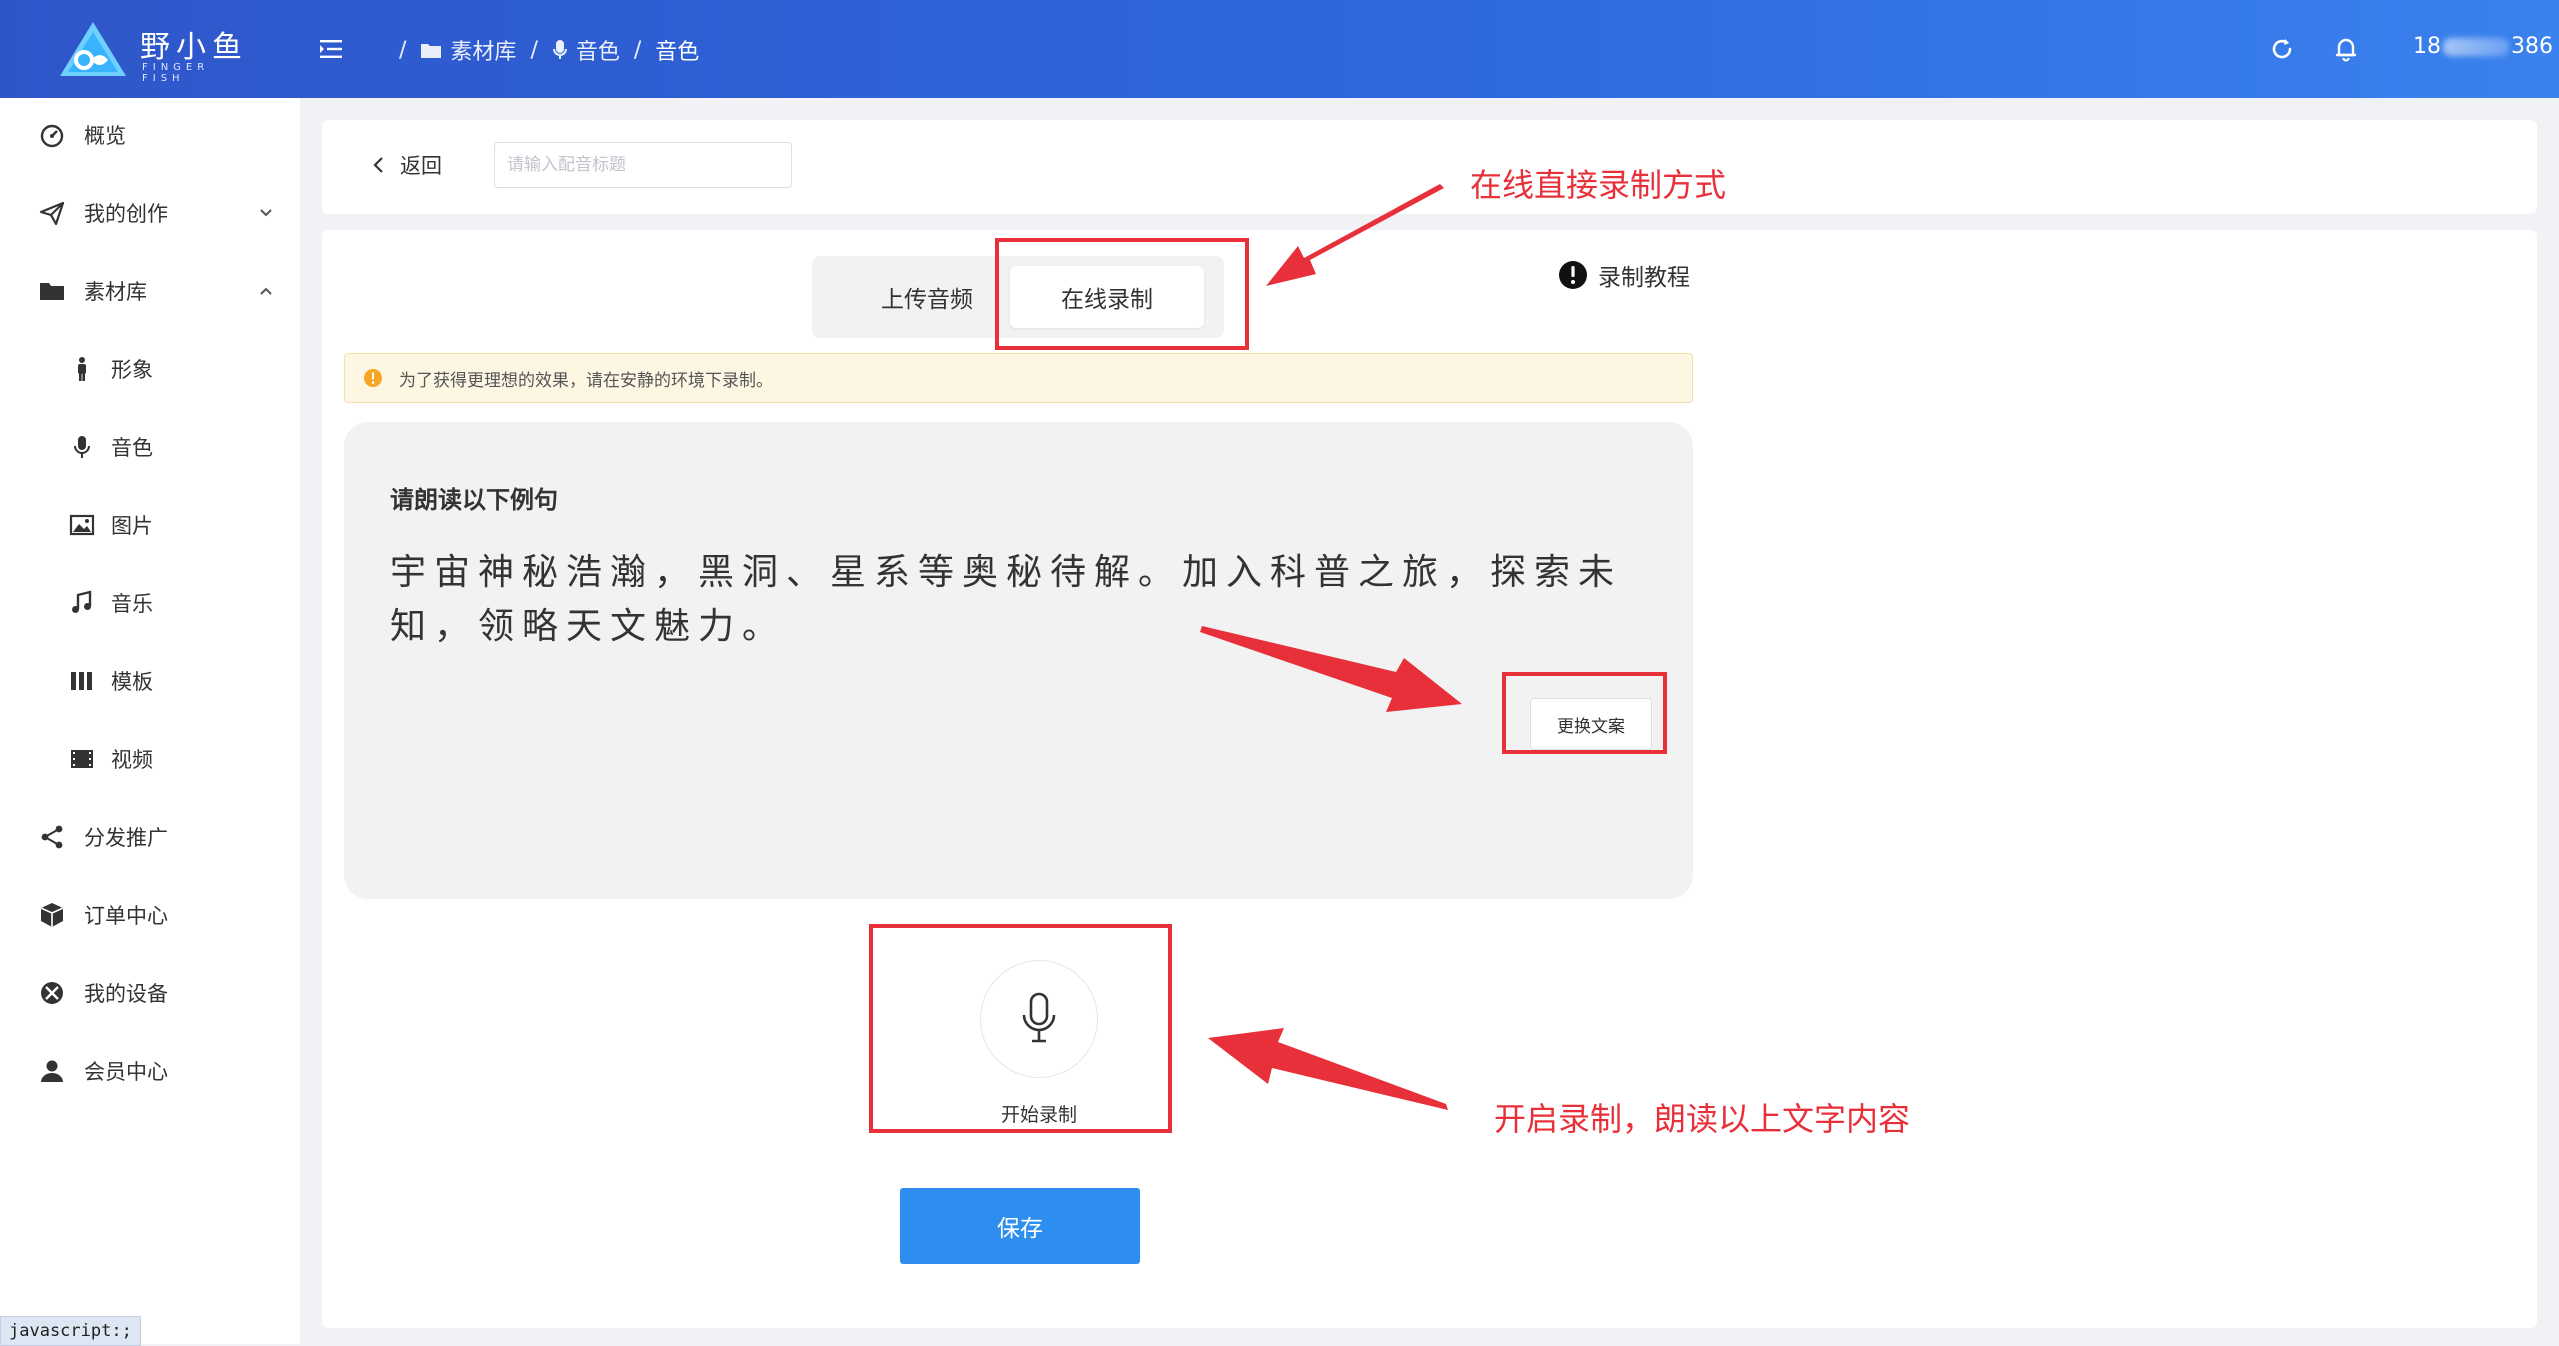 This screenshot has width=2559, height=1346. I want to click on tab-online-record: 在线录制, so click(1107, 297).